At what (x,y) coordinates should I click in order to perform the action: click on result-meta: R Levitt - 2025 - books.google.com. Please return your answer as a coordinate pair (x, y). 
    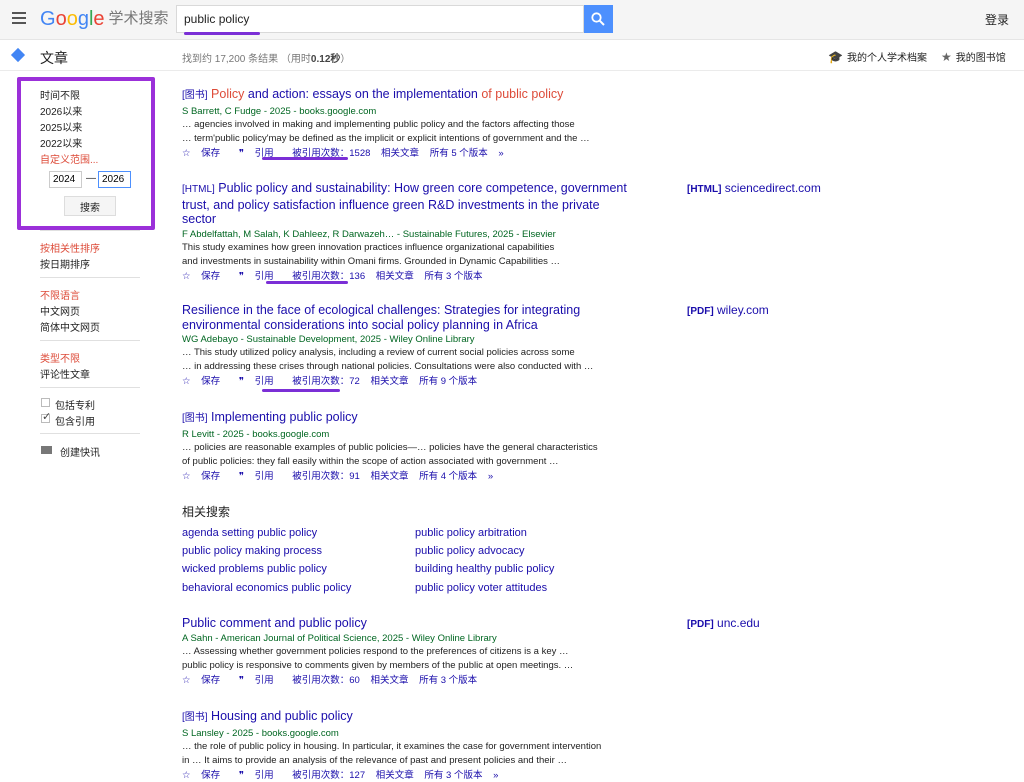
    Looking at the image, I should click on (256, 434).